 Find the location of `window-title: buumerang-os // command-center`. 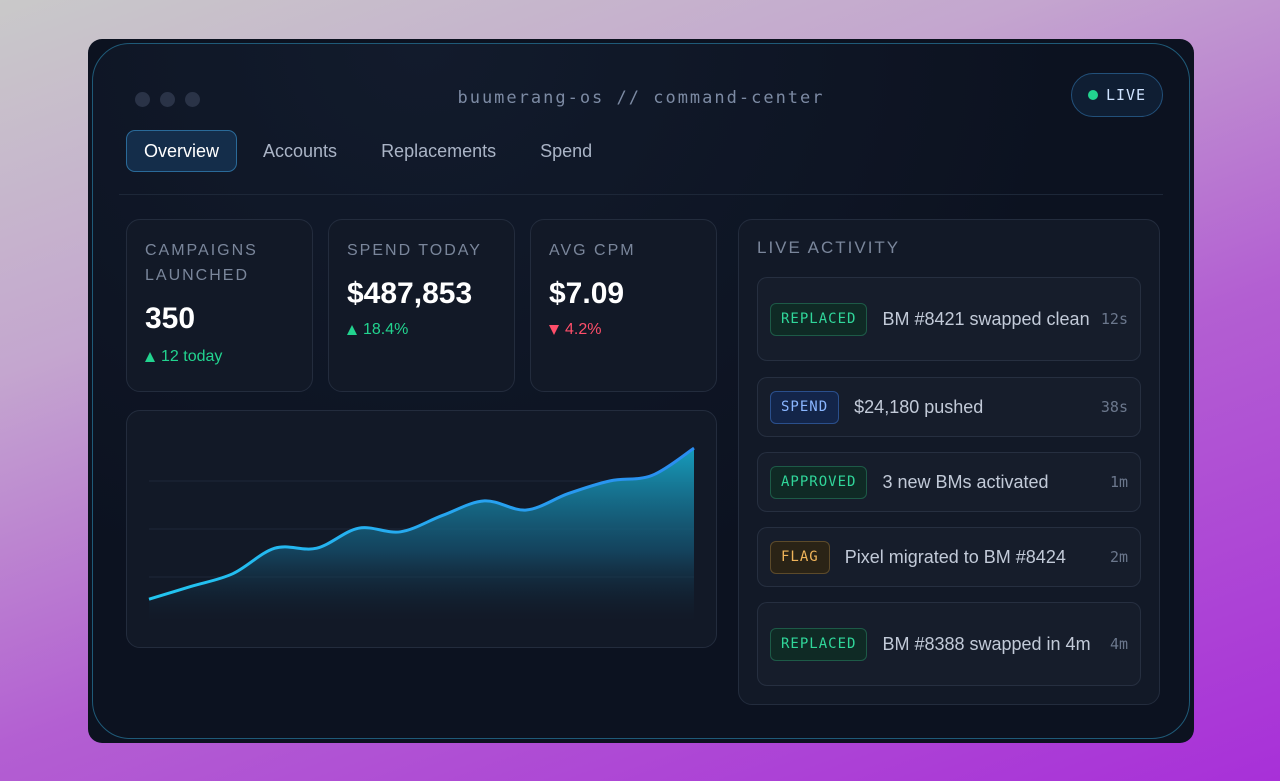

window-title: buumerang-os // command-center is located at coordinates (641, 98).